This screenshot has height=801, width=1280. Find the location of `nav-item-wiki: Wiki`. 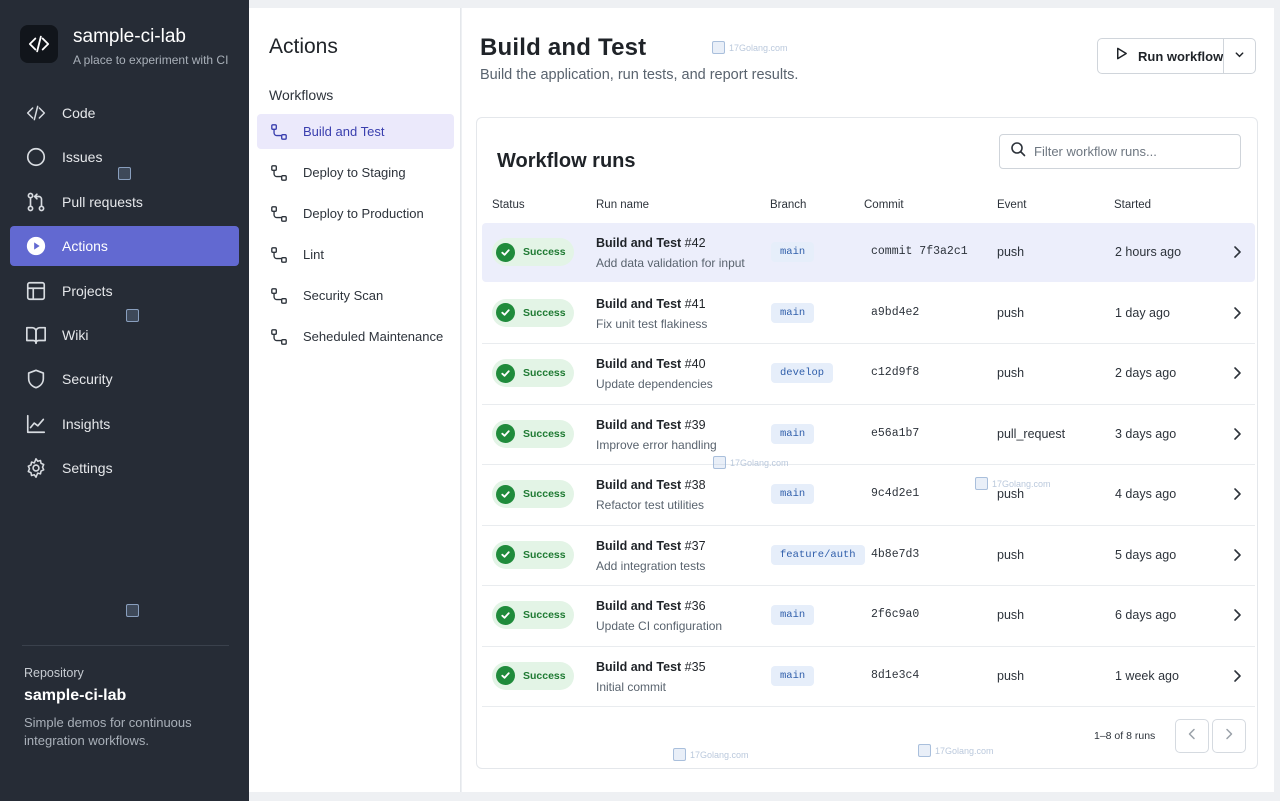

nav-item-wiki: Wiki is located at coordinates (124, 335).